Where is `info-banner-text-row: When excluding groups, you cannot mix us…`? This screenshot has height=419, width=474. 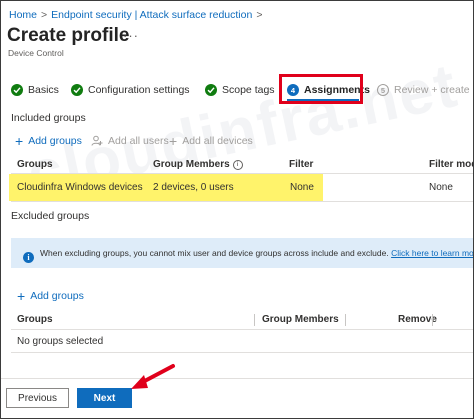 info-banner-text-row: When excluding groups, you cannot mix us… is located at coordinates (256, 253).